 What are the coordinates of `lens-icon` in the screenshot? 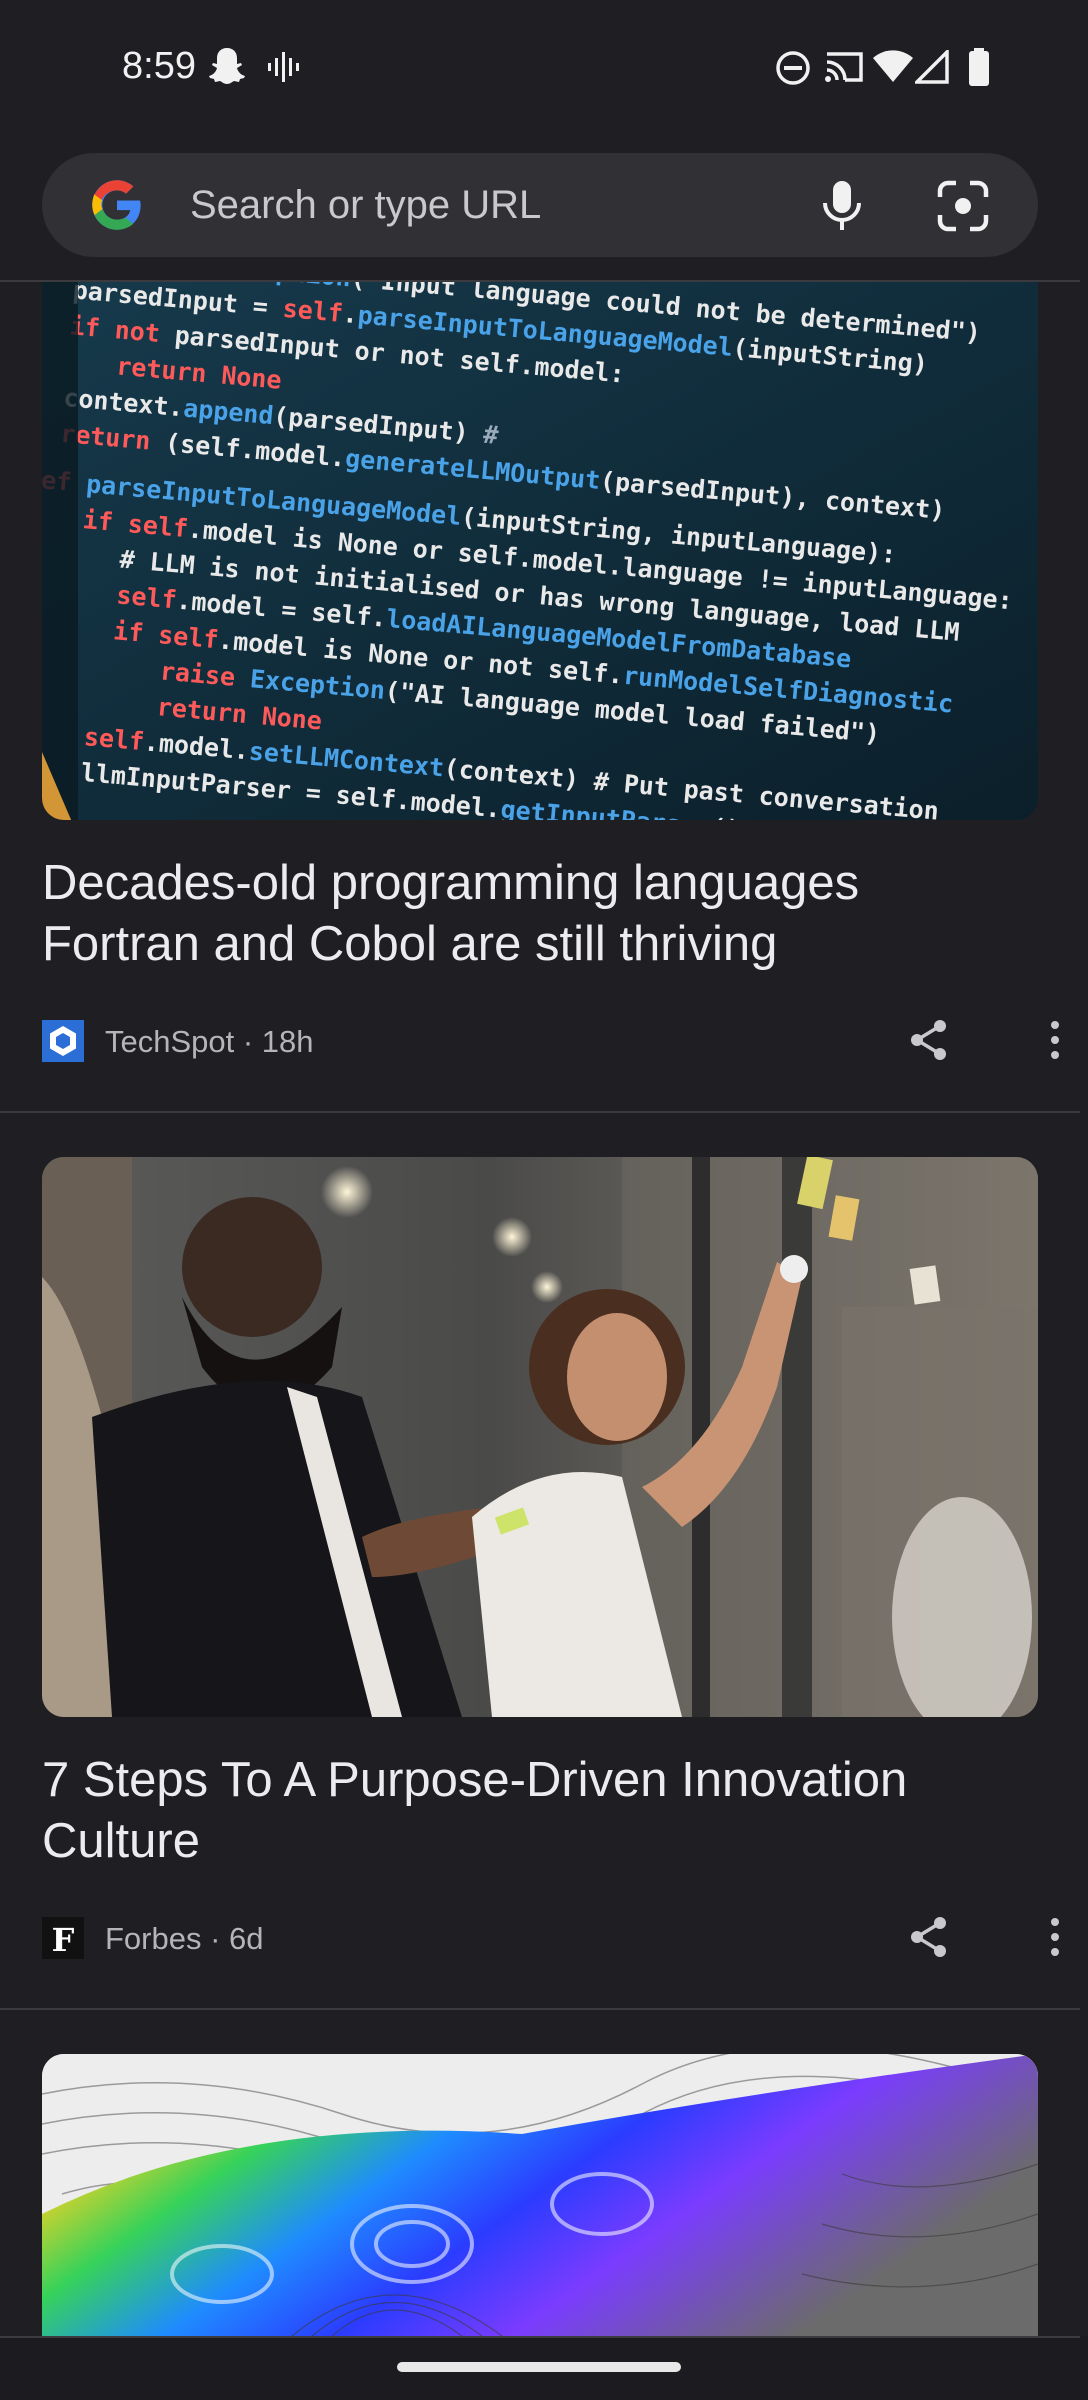 It's located at (963, 206).